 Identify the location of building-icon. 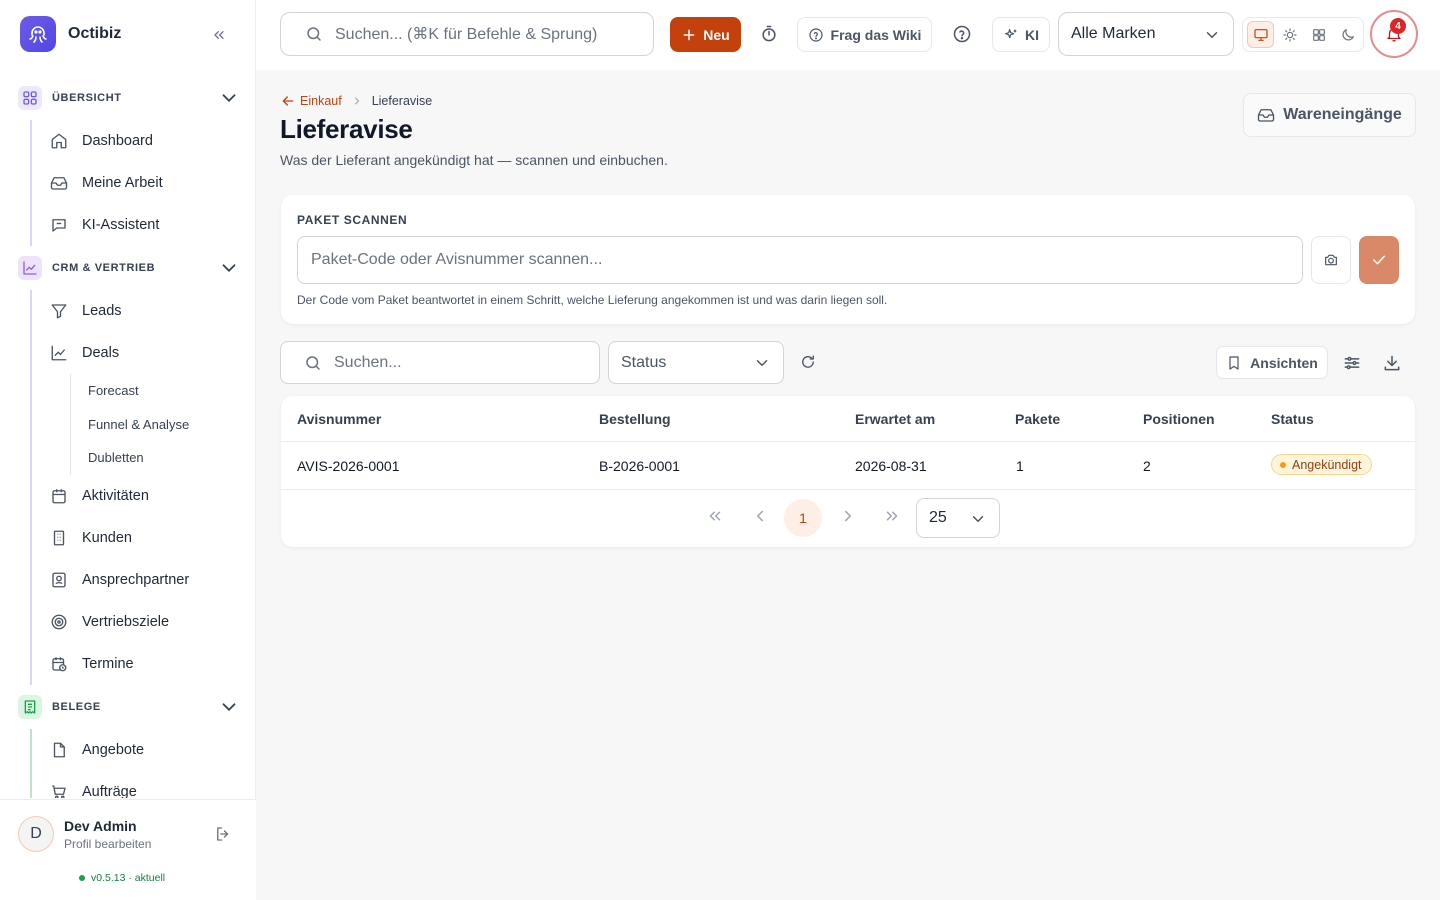
(59, 538).